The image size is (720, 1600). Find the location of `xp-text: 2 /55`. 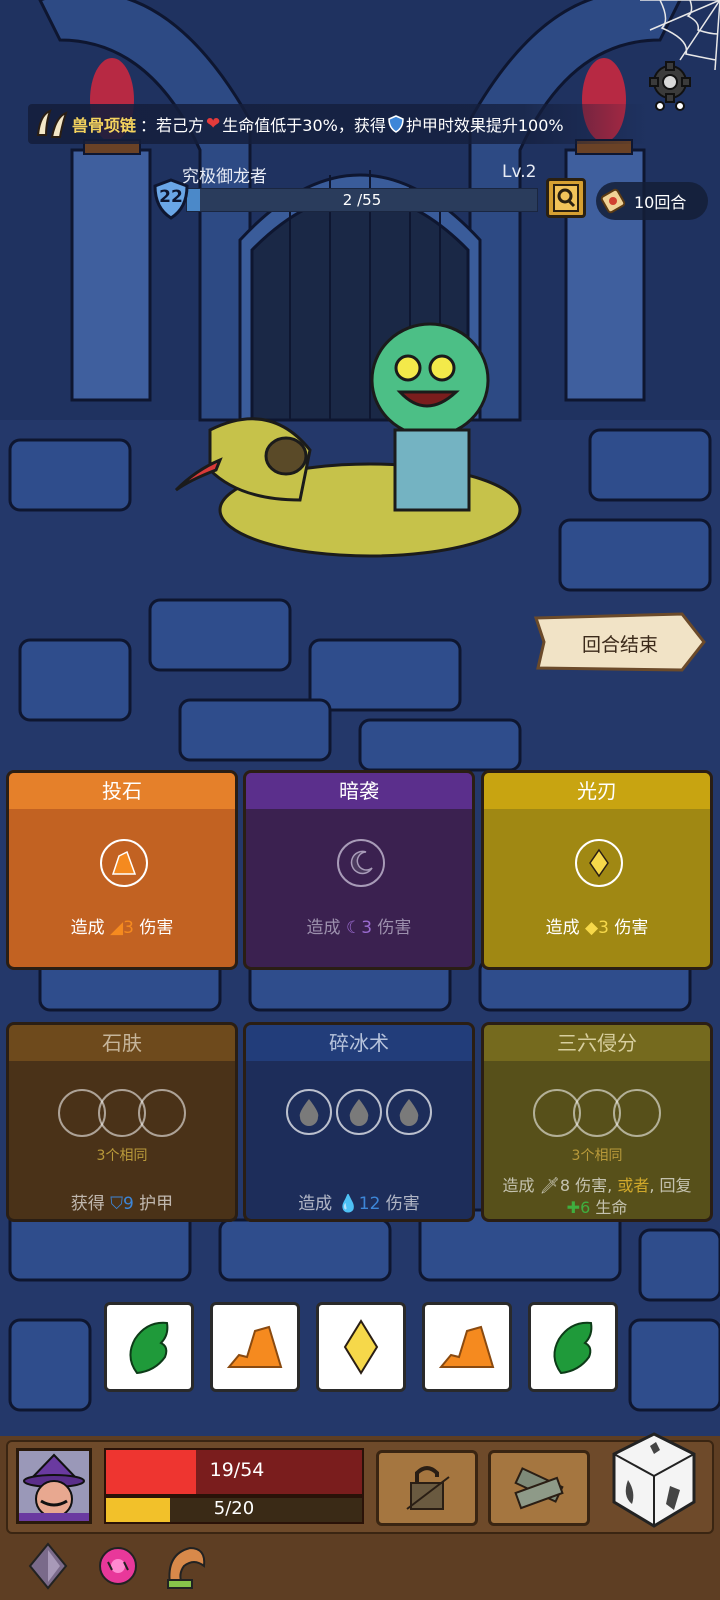

xp-text: 2 /55 is located at coordinates (362, 200).